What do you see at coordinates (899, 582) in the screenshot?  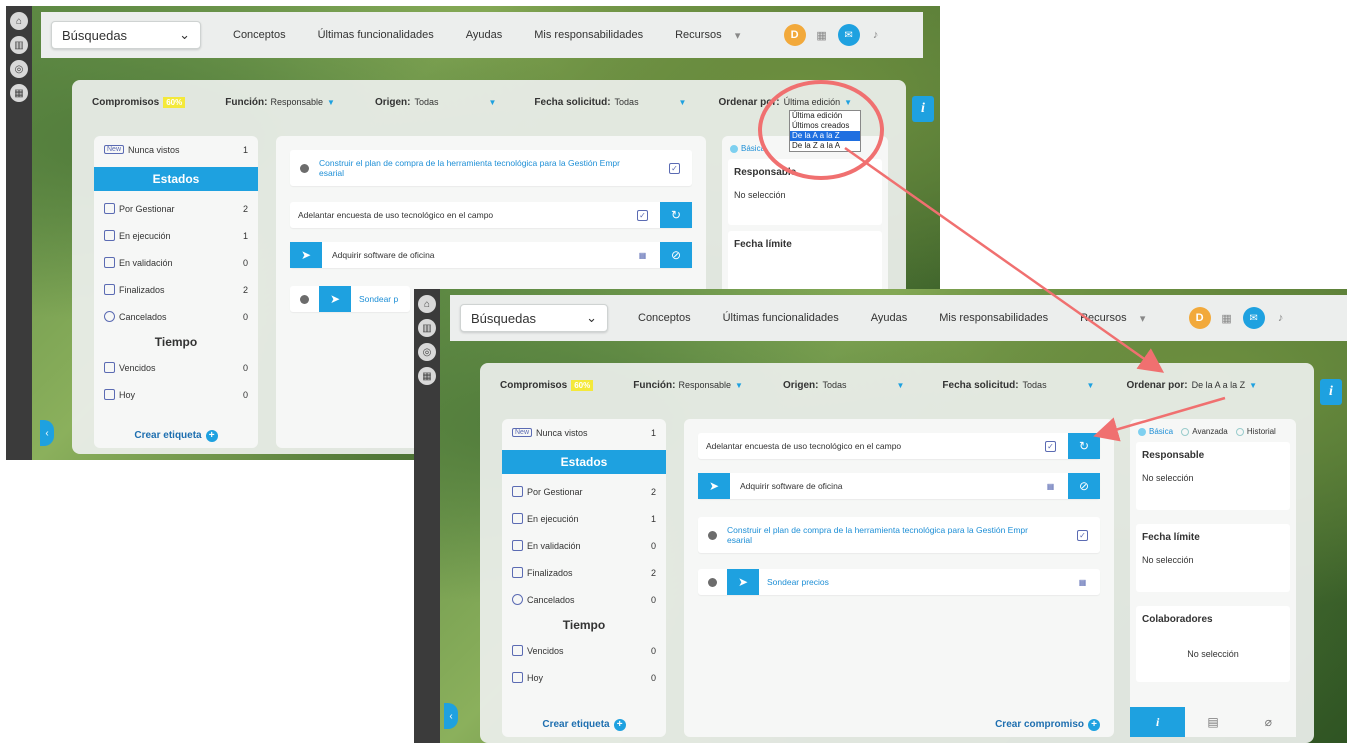 I see `commitment-row: ➤ Sondear precios ▦` at bounding box center [899, 582].